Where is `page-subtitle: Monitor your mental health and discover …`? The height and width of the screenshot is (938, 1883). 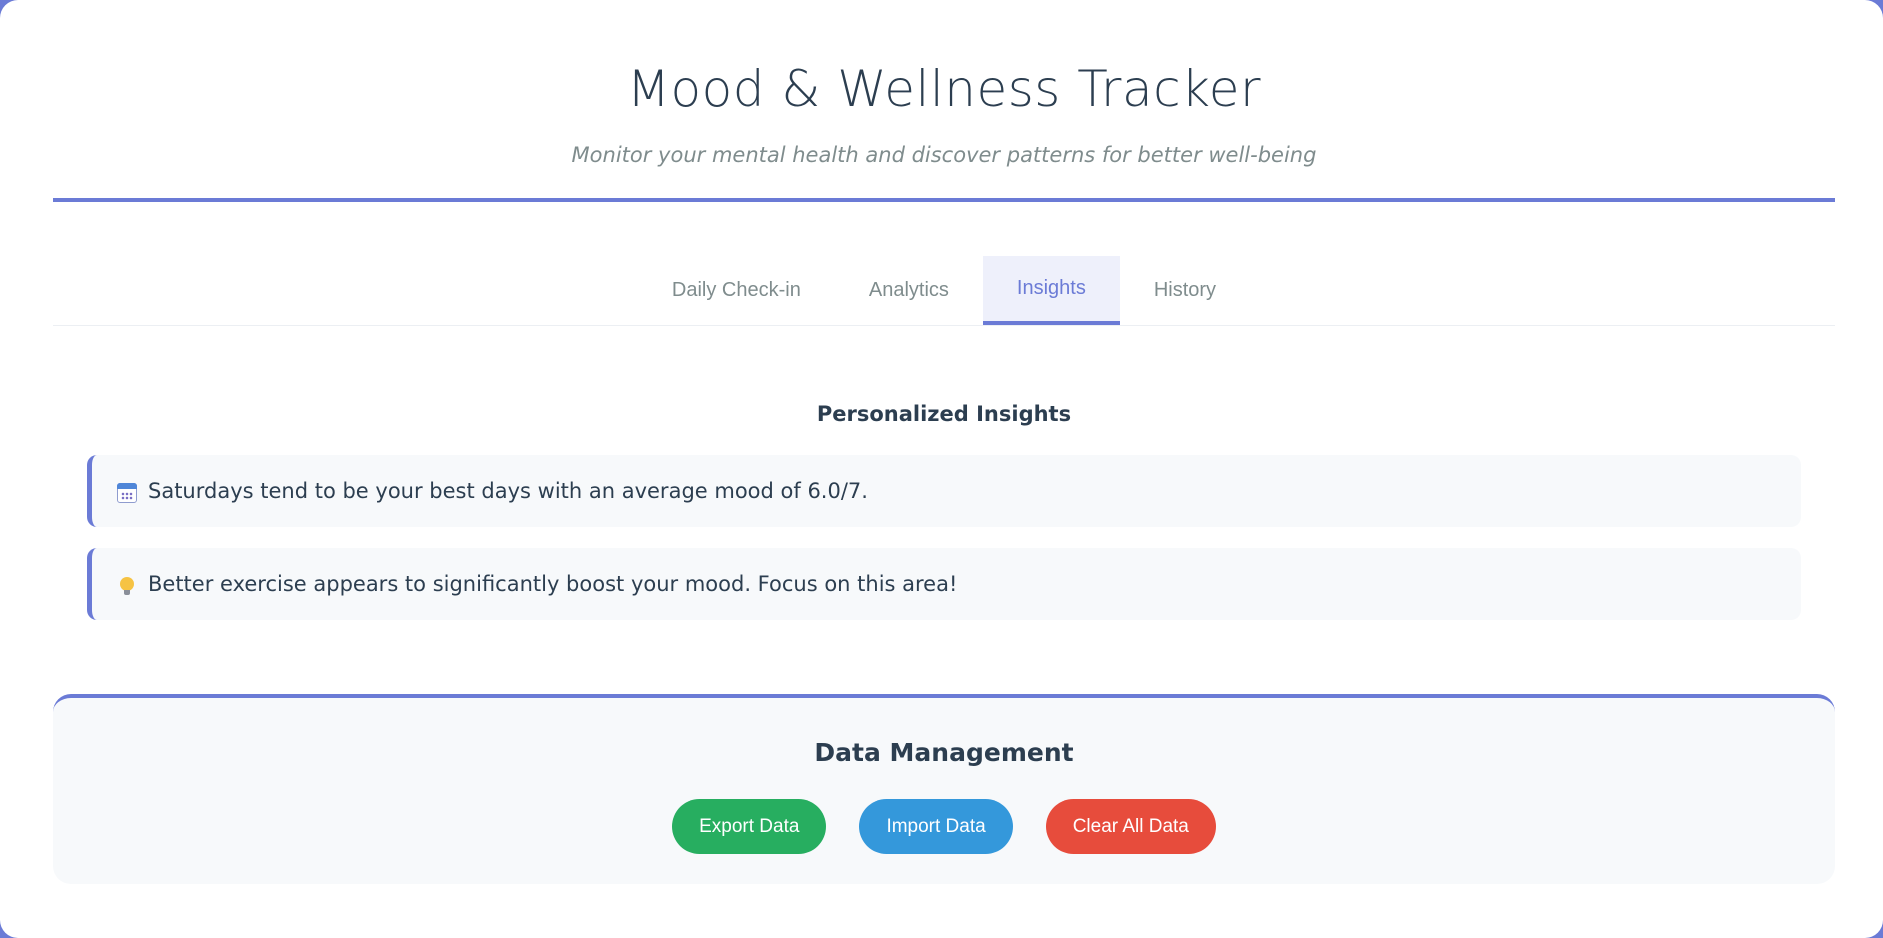 page-subtitle: Monitor your mental health and discover … is located at coordinates (944, 155).